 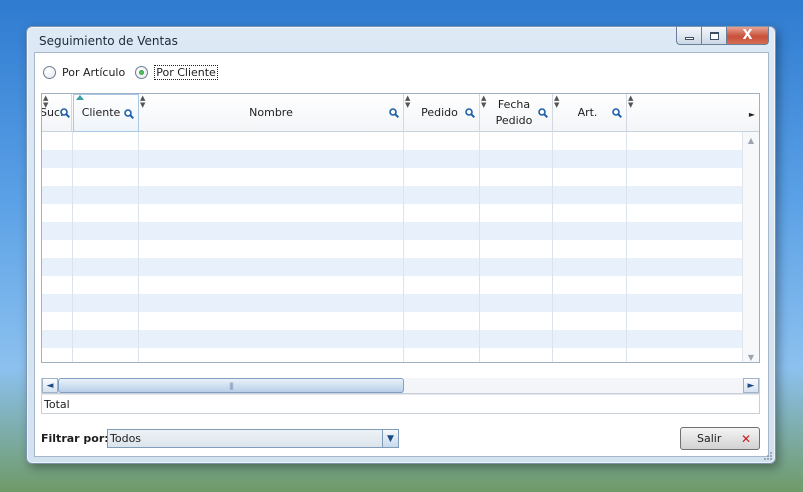 I want to click on scroll-down-icon: ▼, so click(x=751, y=355).